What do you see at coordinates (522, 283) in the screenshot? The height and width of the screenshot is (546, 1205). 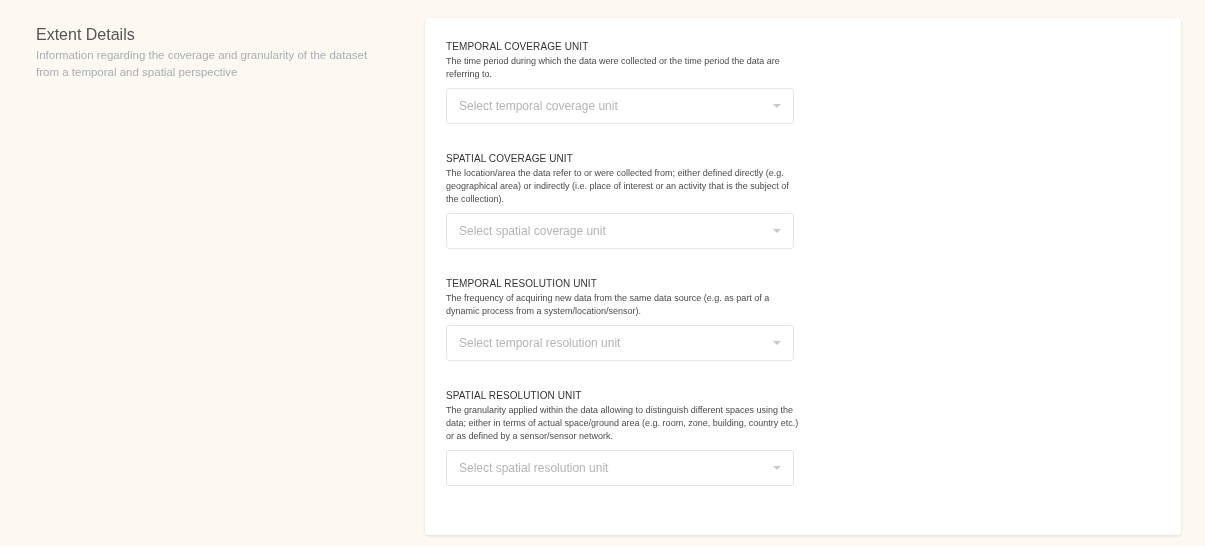 I see `field-label: TEMPORAL RESOLUTION UNIT` at bounding box center [522, 283].